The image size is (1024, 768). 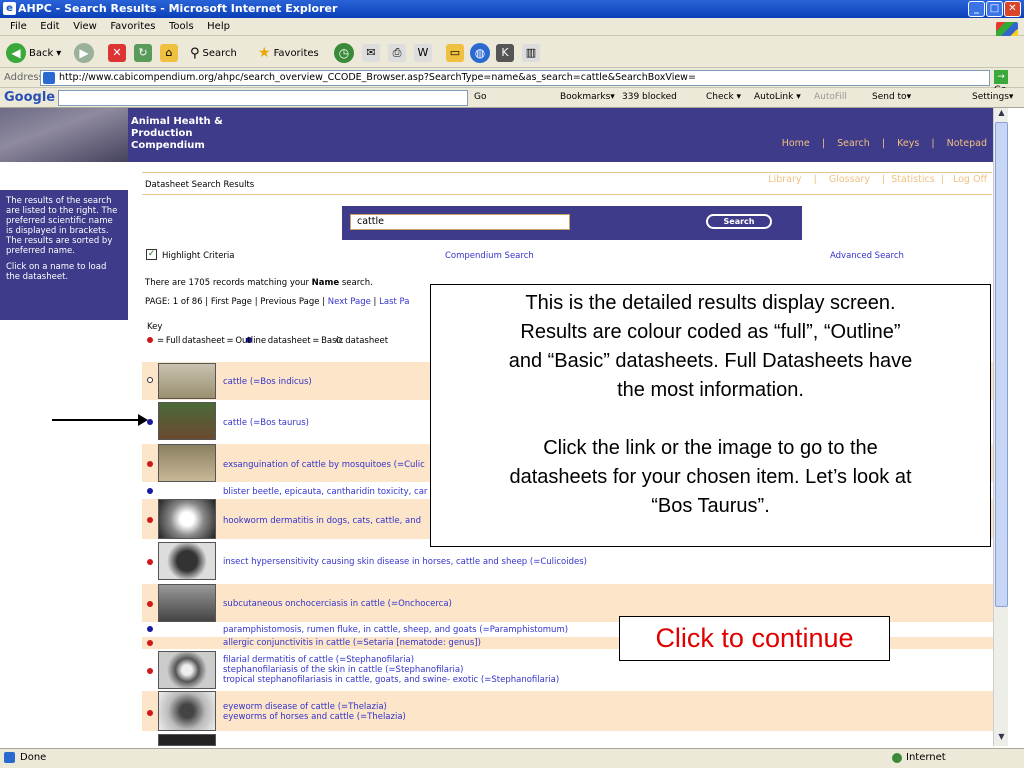 I want to click on go-button: → Go, so click(x=1008, y=82).